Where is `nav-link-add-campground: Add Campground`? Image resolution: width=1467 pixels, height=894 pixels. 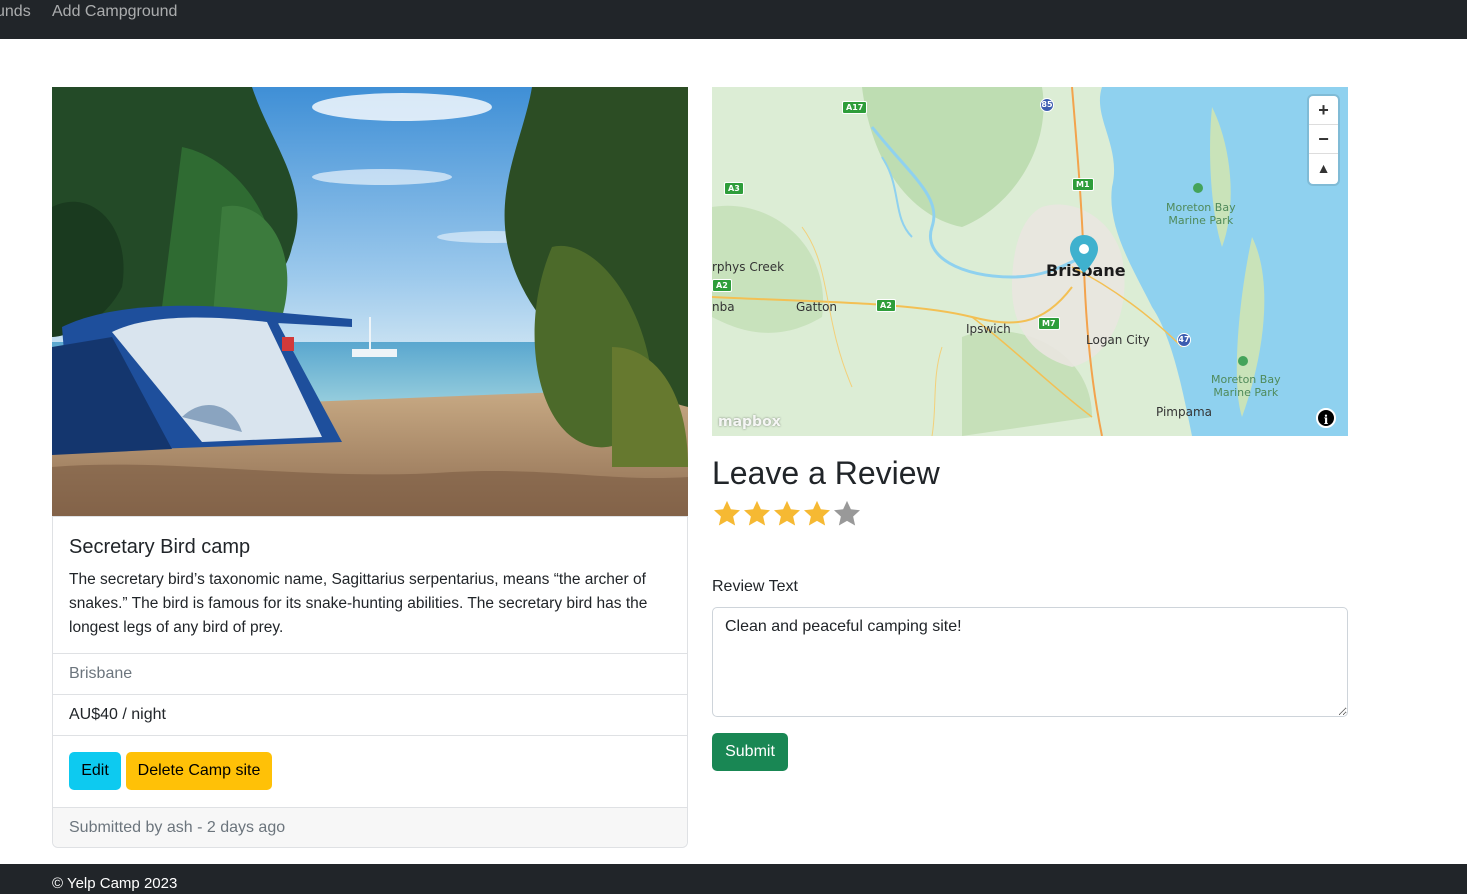 nav-link-add-campground: Add Campground is located at coordinates (114, 12).